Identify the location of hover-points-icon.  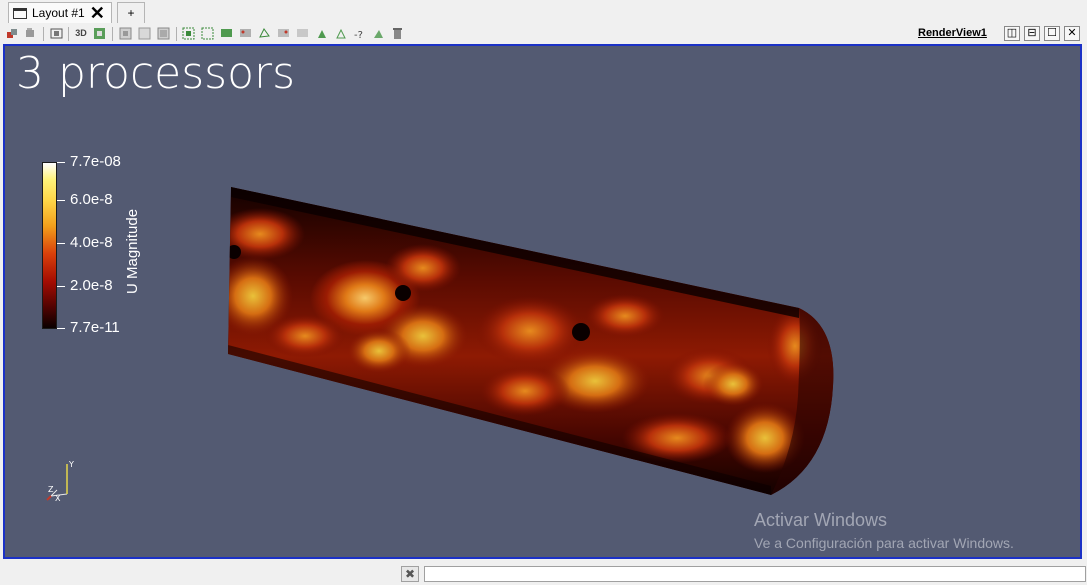
(283, 33).